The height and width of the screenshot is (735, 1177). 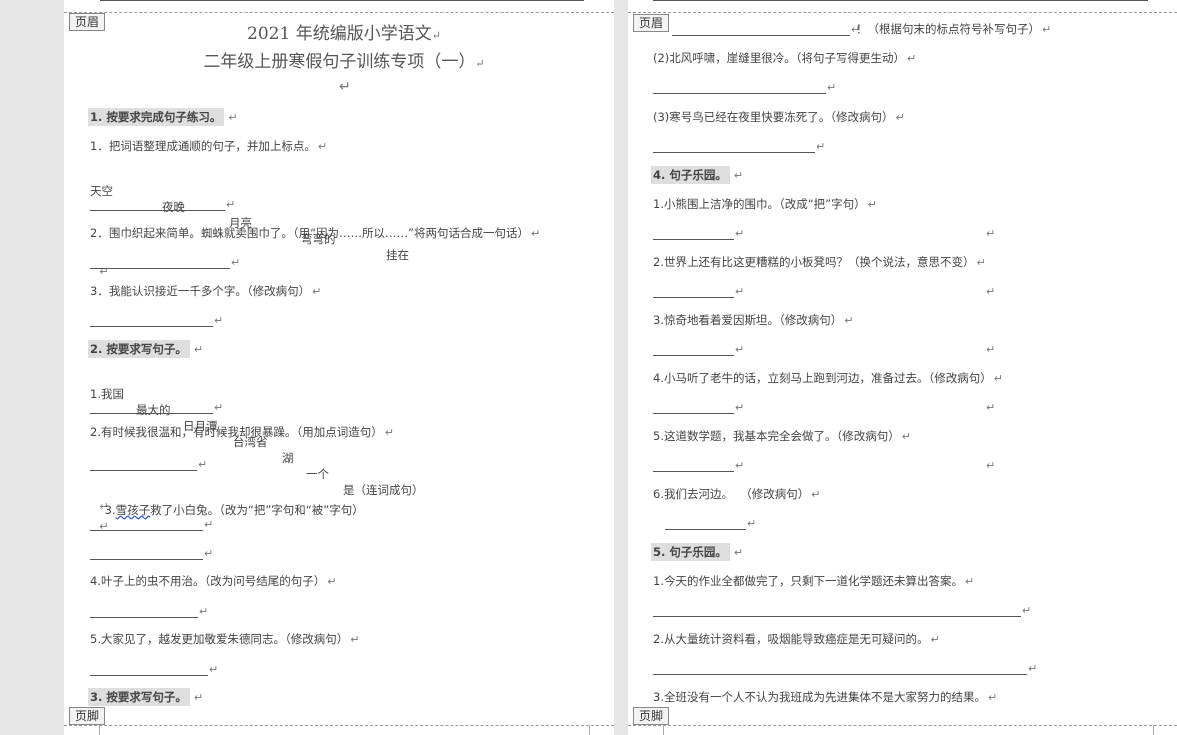 I want to click on spellcheck-word: 雪孩子, so click(x=133, y=510).